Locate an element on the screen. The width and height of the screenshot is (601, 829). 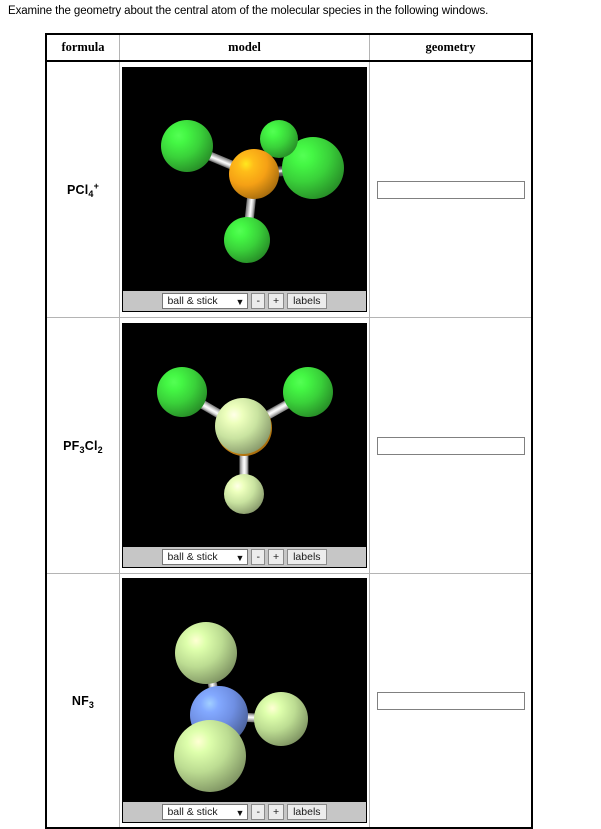
molecule-canvas-nf3 is located at coordinates (244, 690).